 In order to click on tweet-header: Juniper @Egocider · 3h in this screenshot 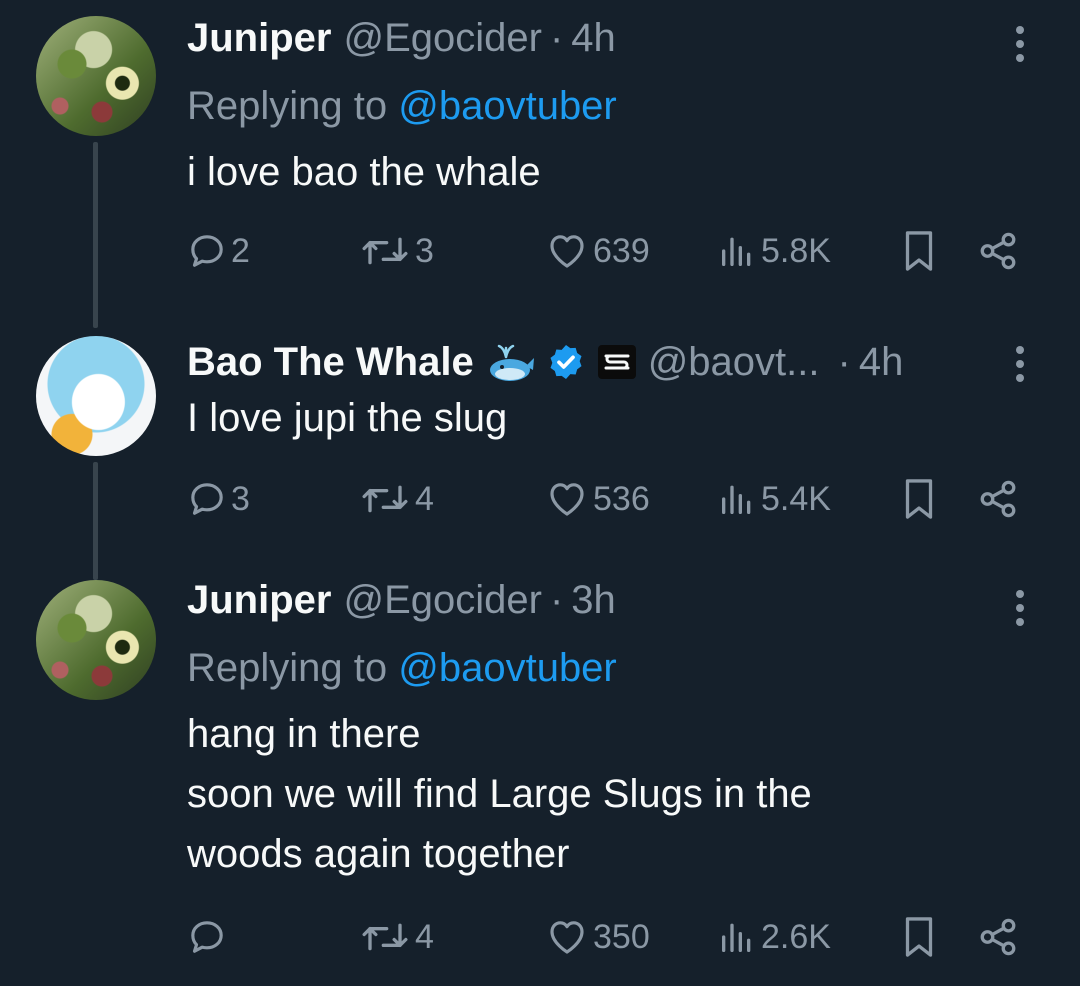, I will do `click(603, 600)`.